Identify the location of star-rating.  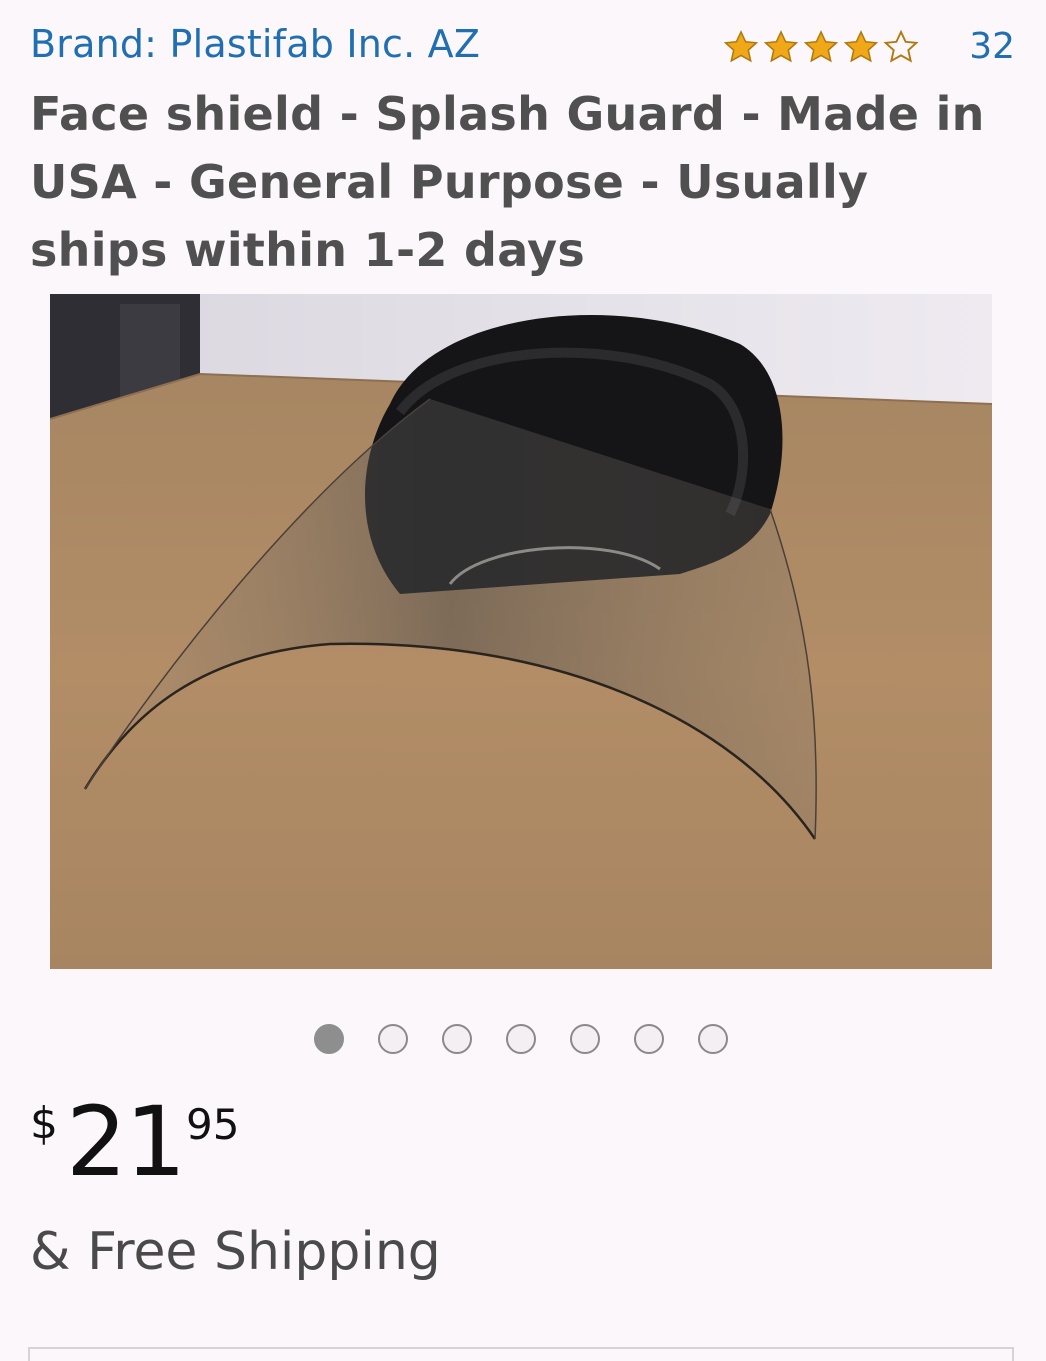
(821, 47).